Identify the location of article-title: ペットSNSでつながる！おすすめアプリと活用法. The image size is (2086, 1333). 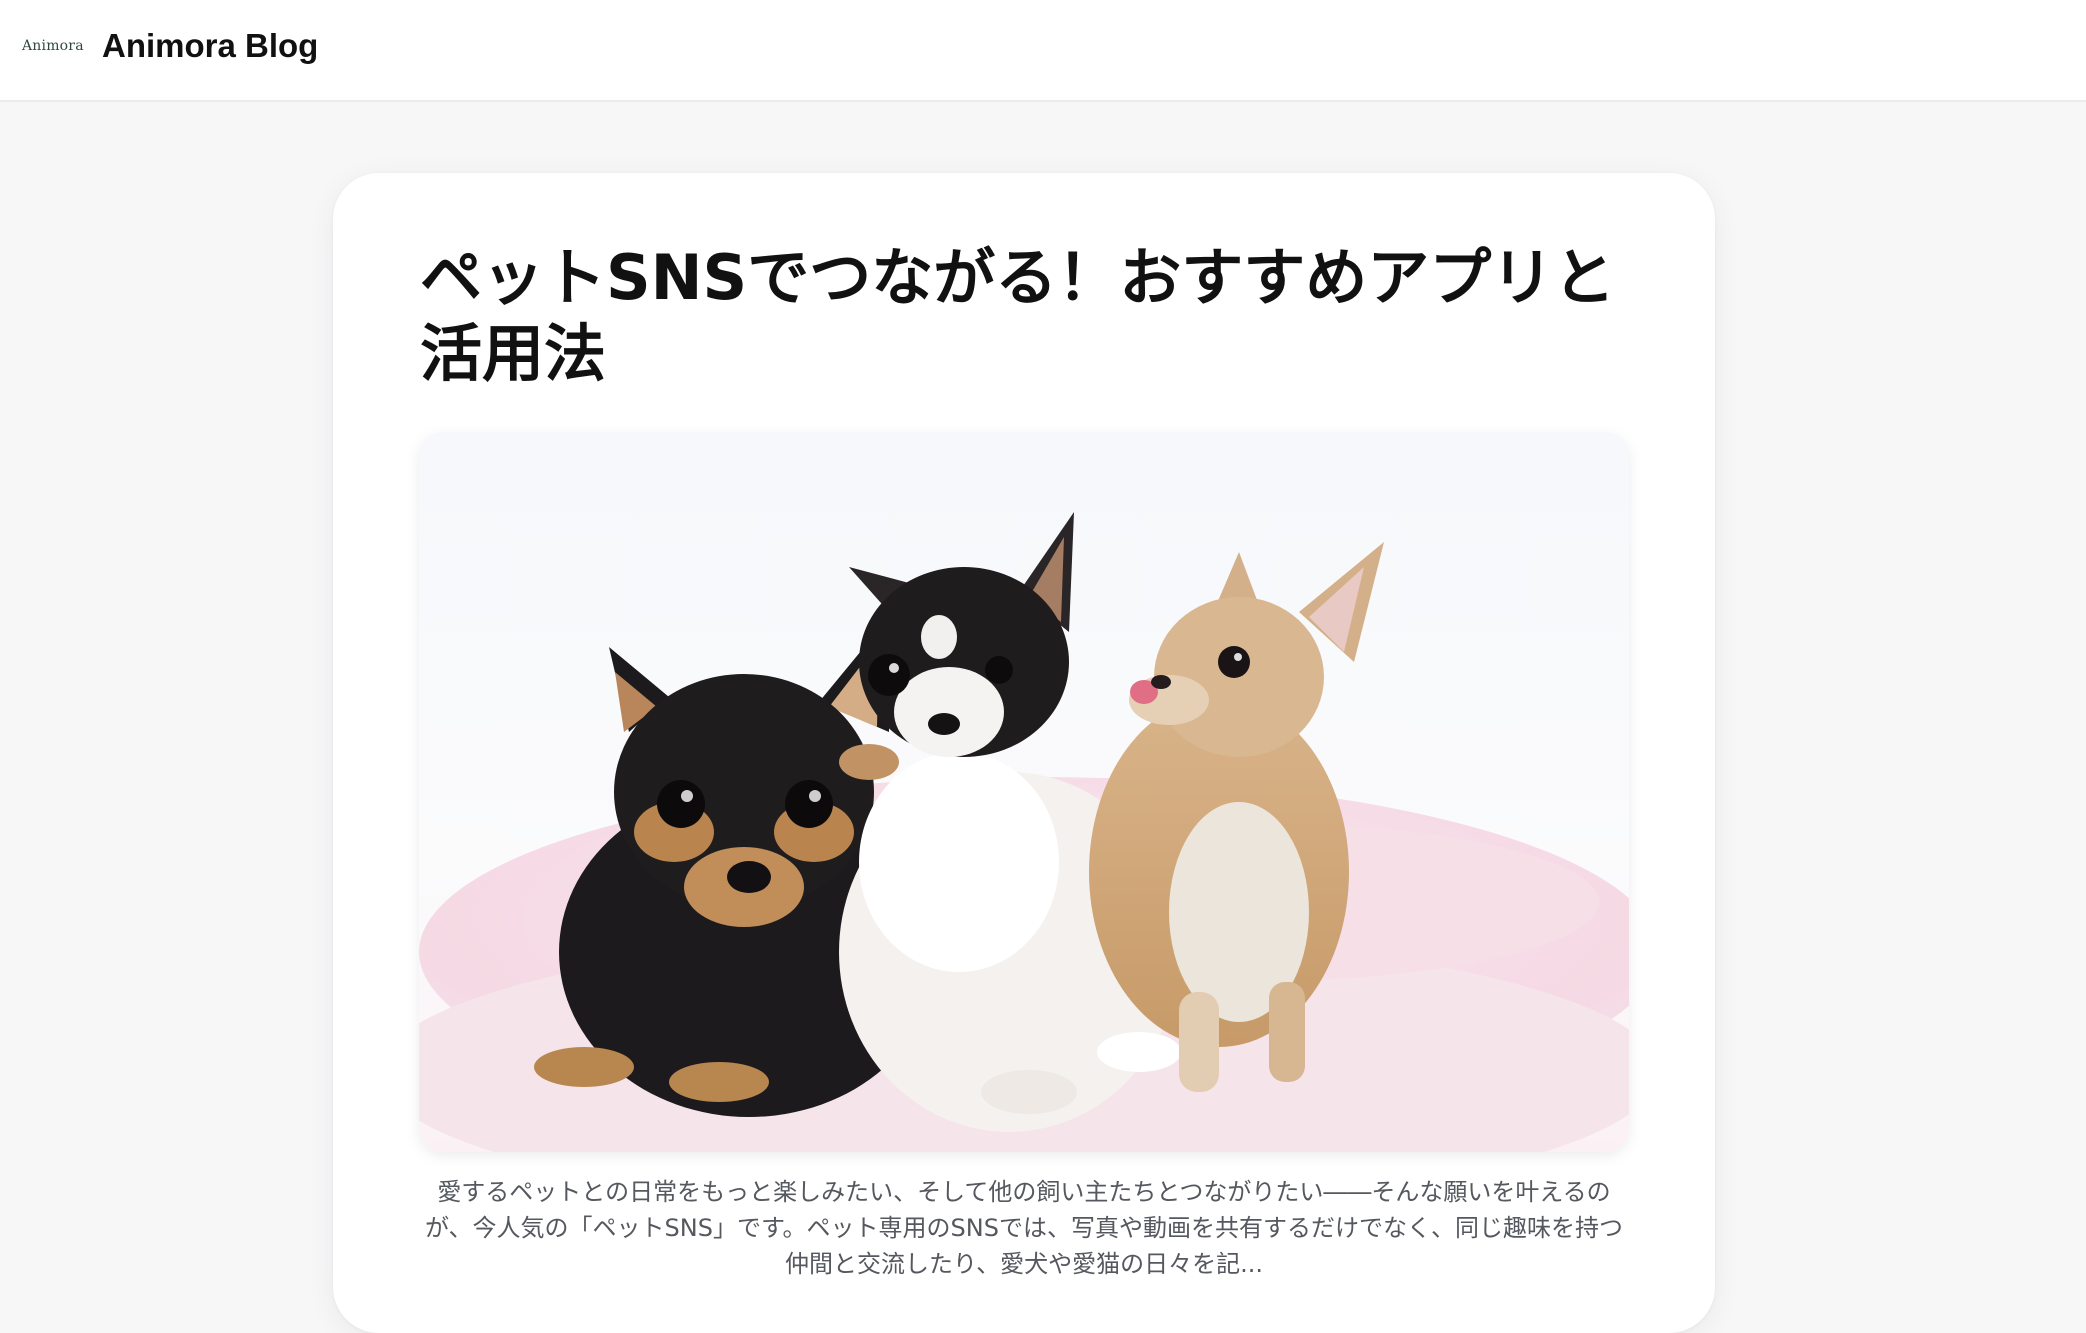
(1040, 316).